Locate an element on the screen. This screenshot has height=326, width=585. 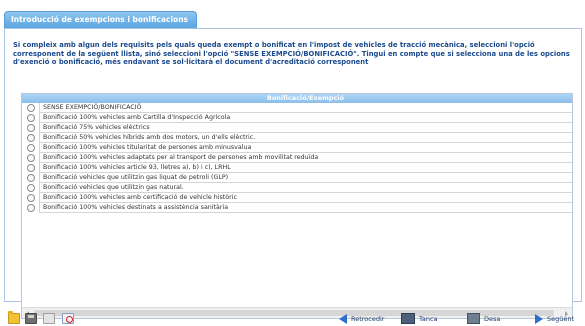
next-button: Següent is located at coordinates (554, 318).